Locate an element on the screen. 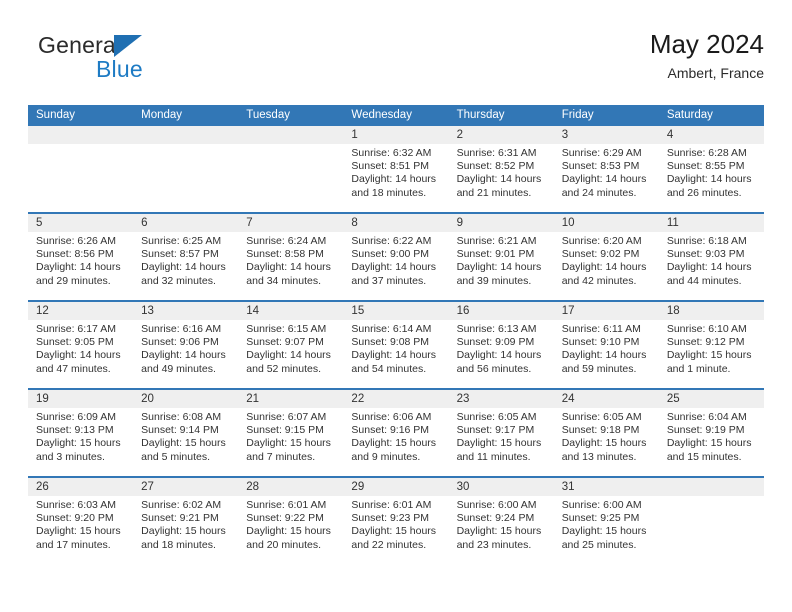  sunset-text: Sunset: 9:14 PM is located at coordinates (180, 430).